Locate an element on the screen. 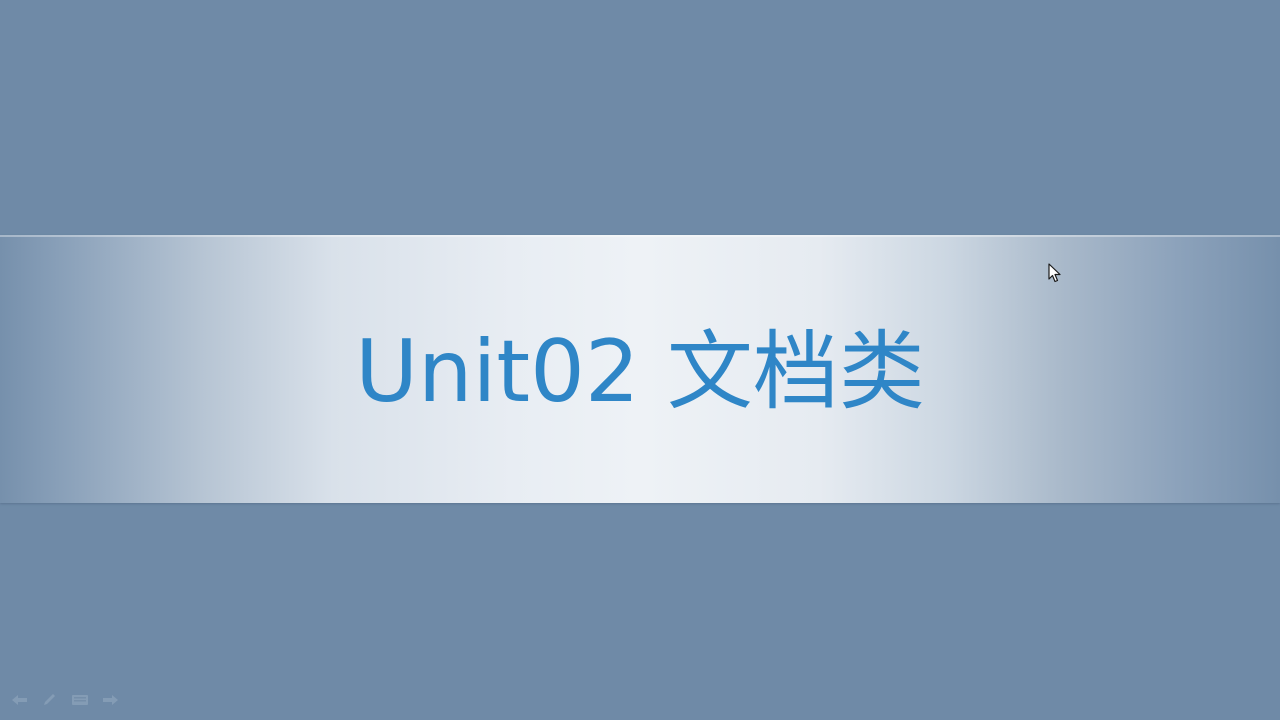 The width and height of the screenshot is (1280, 720). presenter-toolbar is located at coordinates (65, 700).